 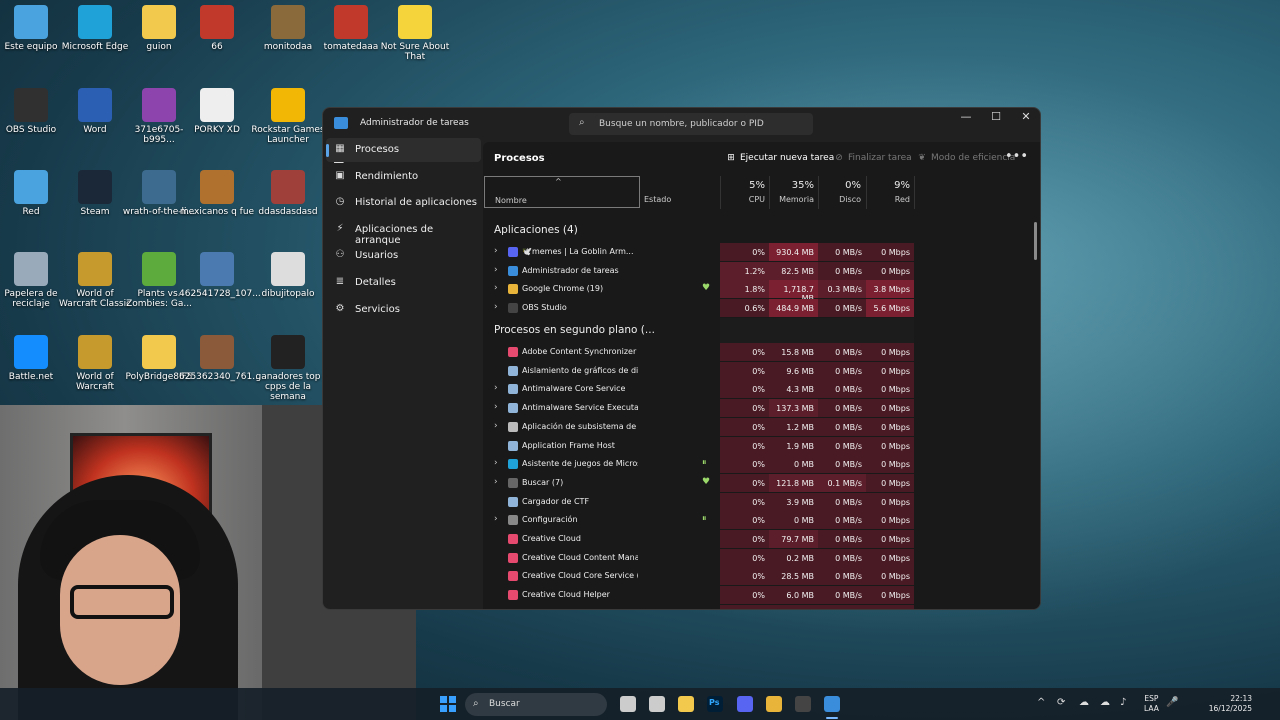 What do you see at coordinates (793, 576) in the screenshot?
I see `memory-value: 28.5 MB` at bounding box center [793, 576].